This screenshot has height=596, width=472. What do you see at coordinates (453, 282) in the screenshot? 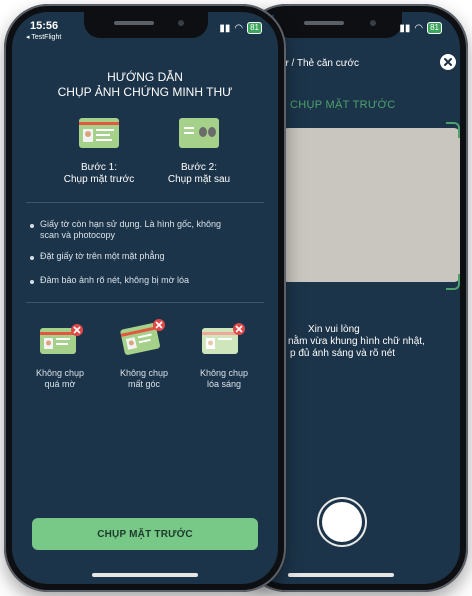
I see `frame-corner-bottom` at bounding box center [453, 282].